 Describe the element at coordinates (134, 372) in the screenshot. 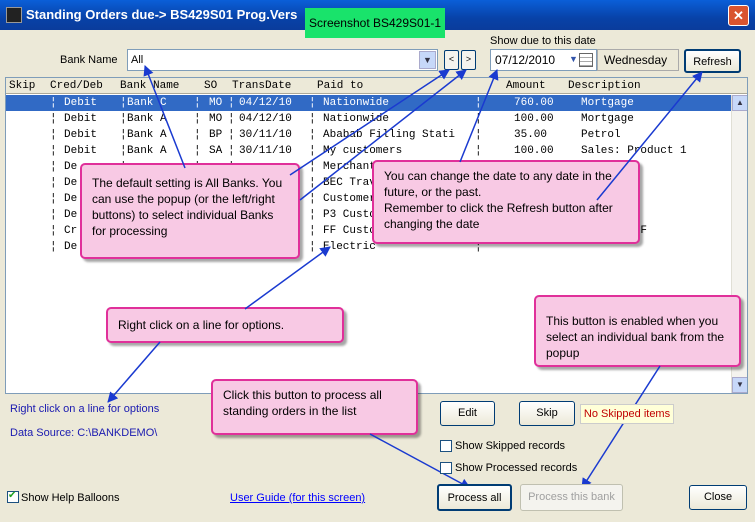

I see `arrow-rightclick-to-hint` at that location.